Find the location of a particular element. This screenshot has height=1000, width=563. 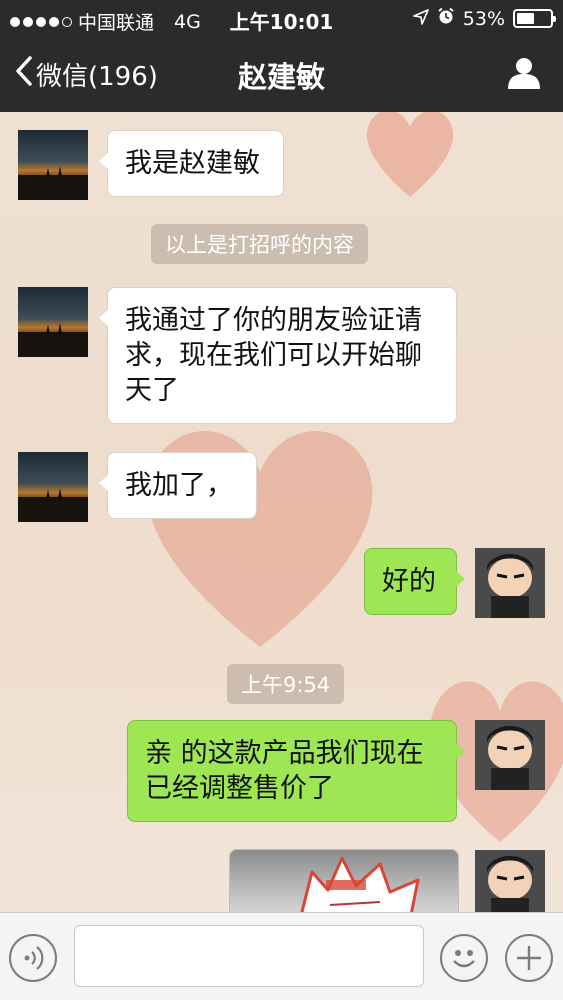

message-text: 我加了， is located at coordinates (179, 485).